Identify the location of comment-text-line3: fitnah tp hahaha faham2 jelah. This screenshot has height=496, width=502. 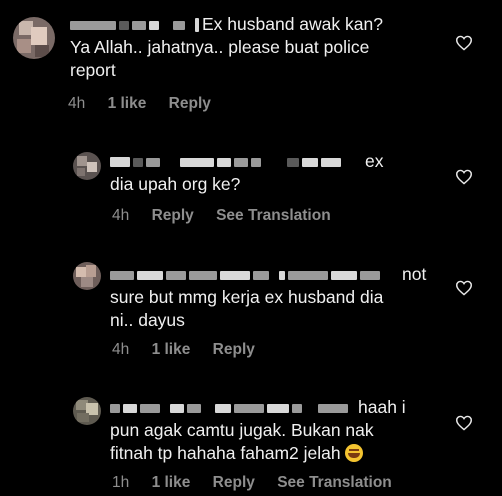
(225, 453).